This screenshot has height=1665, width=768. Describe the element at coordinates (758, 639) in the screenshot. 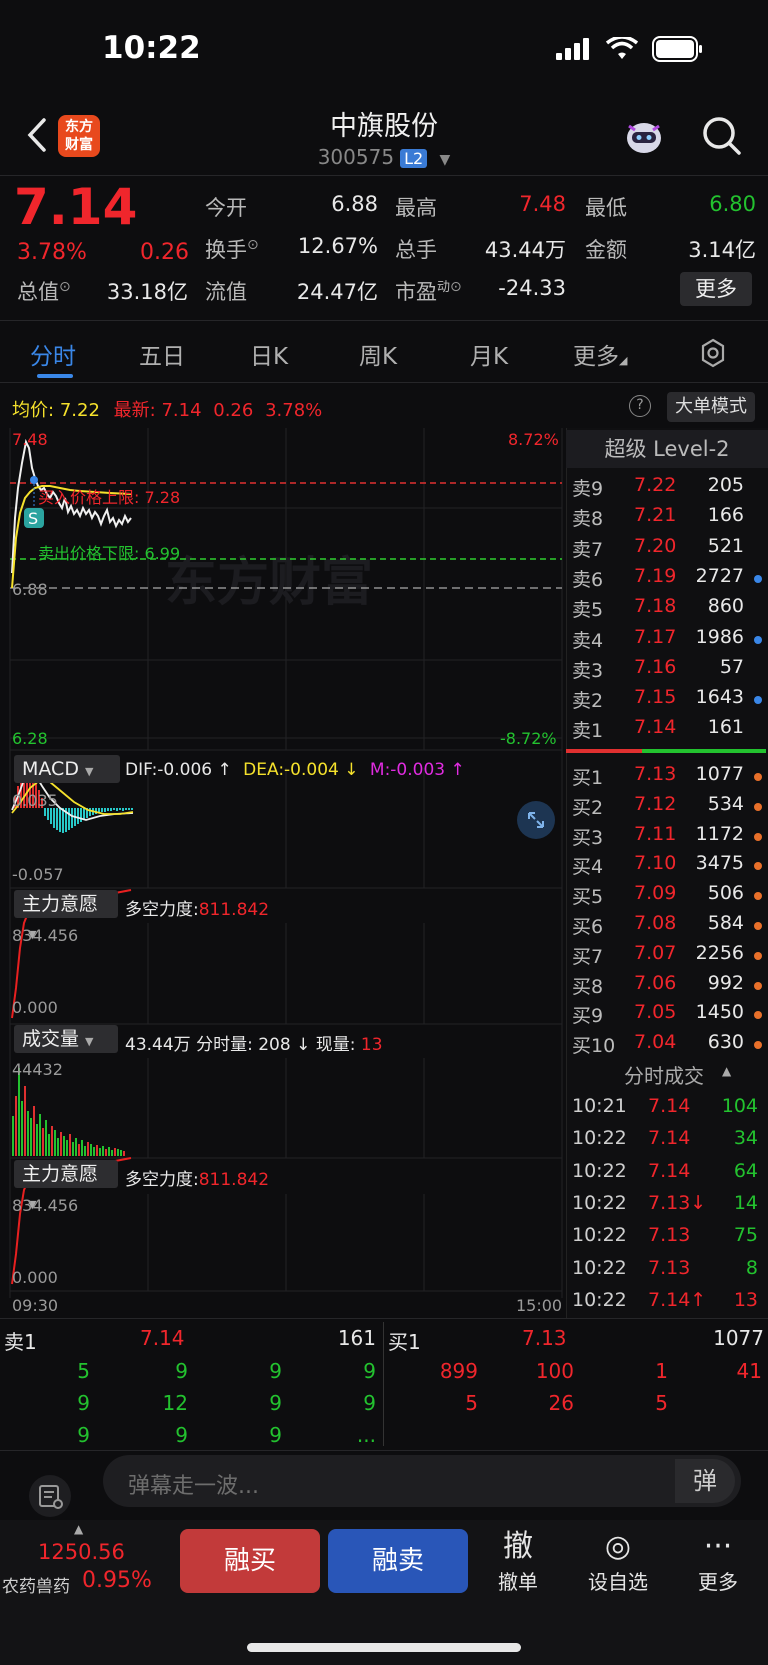

I see `order-dot-icon` at that location.